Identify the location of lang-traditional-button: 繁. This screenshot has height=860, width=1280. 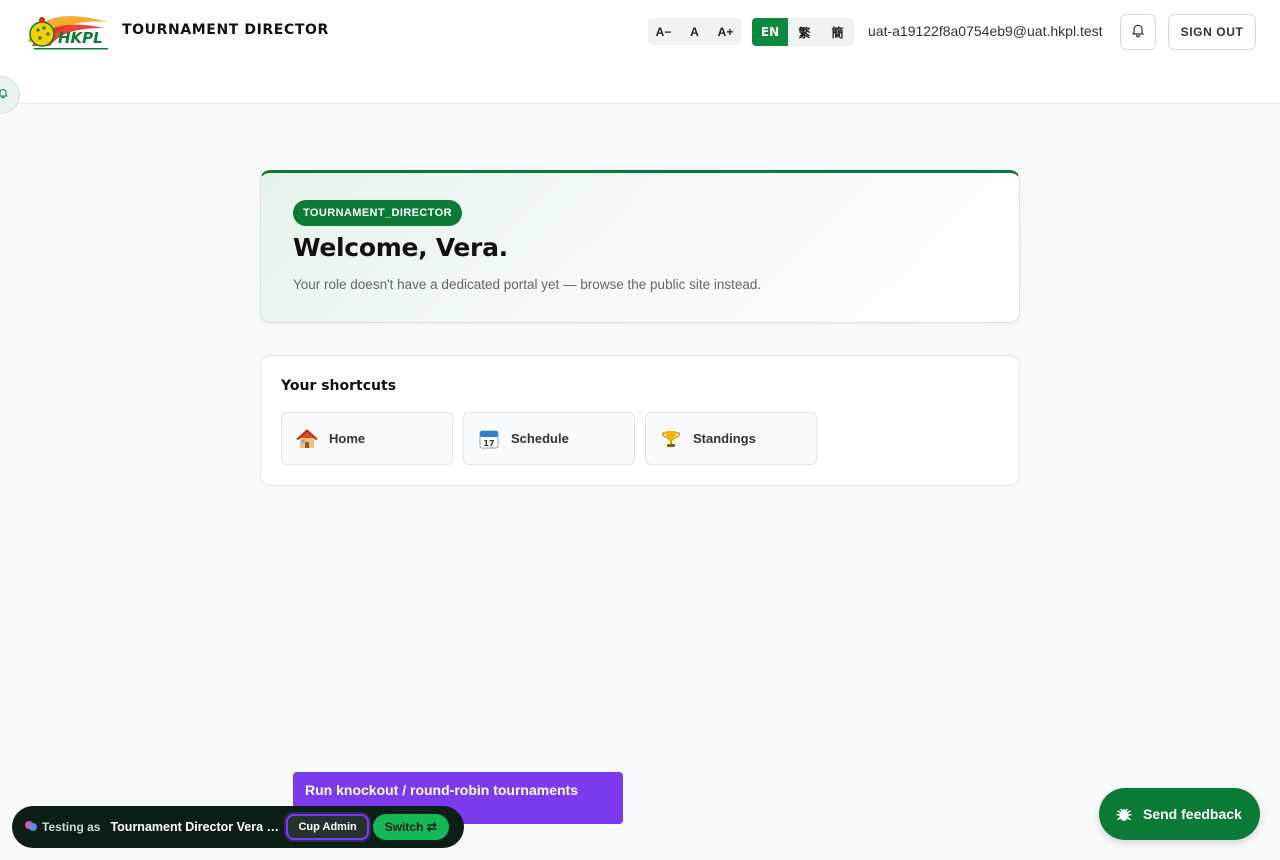
(804, 32).